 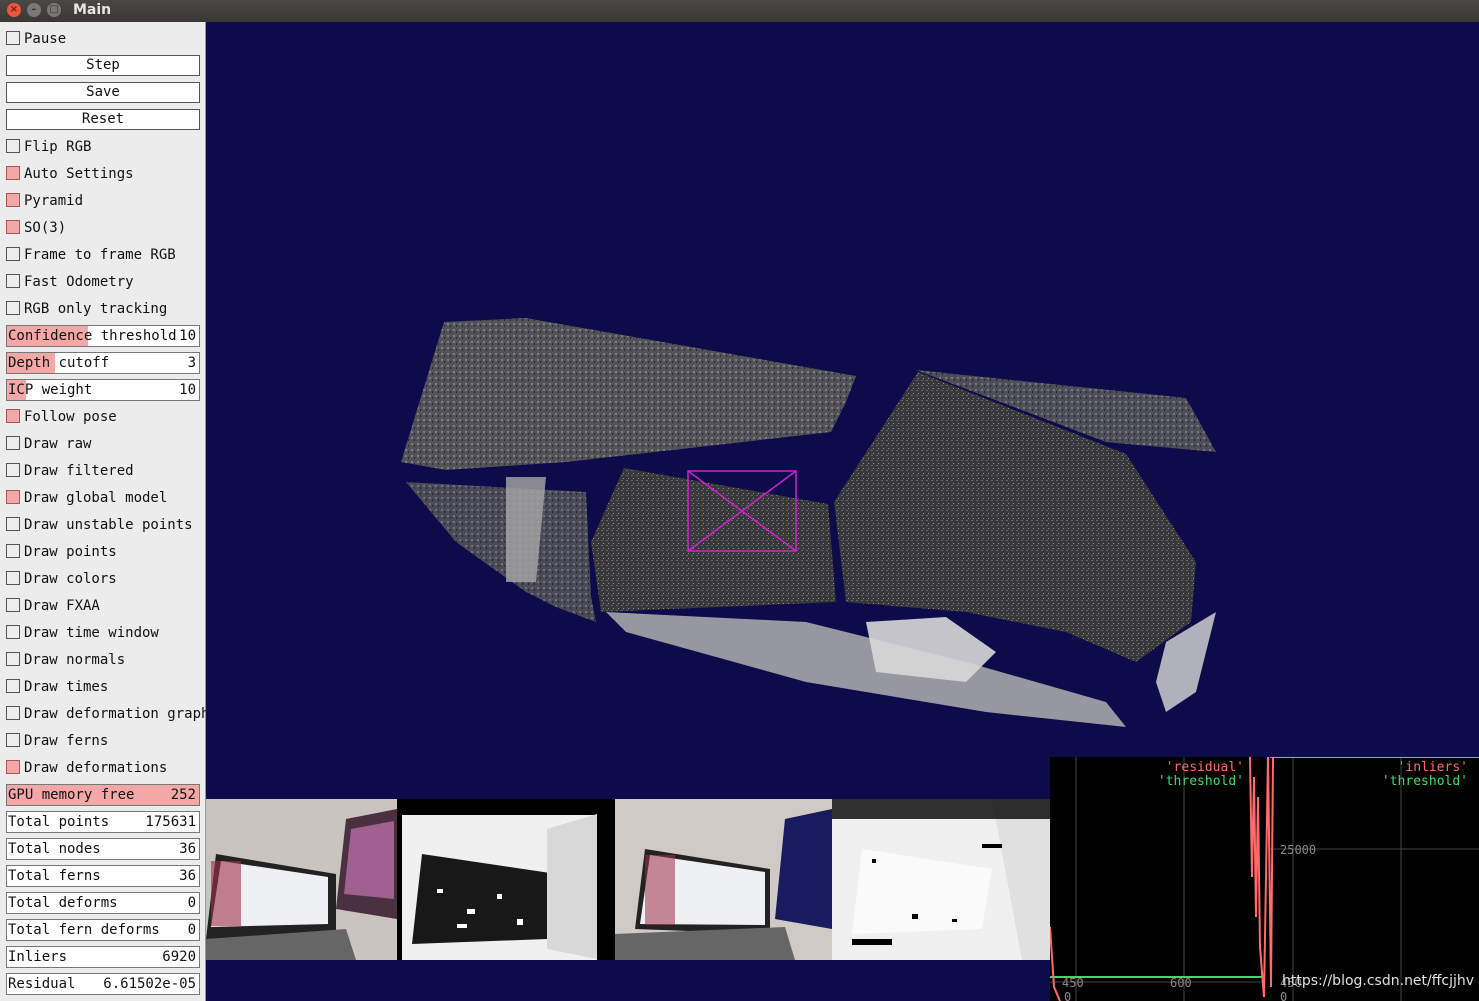 What do you see at coordinates (96, 768) in the screenshot?
I see `draw-draw-deformations-label: Draw deformations` at bounding box center [96, 768].